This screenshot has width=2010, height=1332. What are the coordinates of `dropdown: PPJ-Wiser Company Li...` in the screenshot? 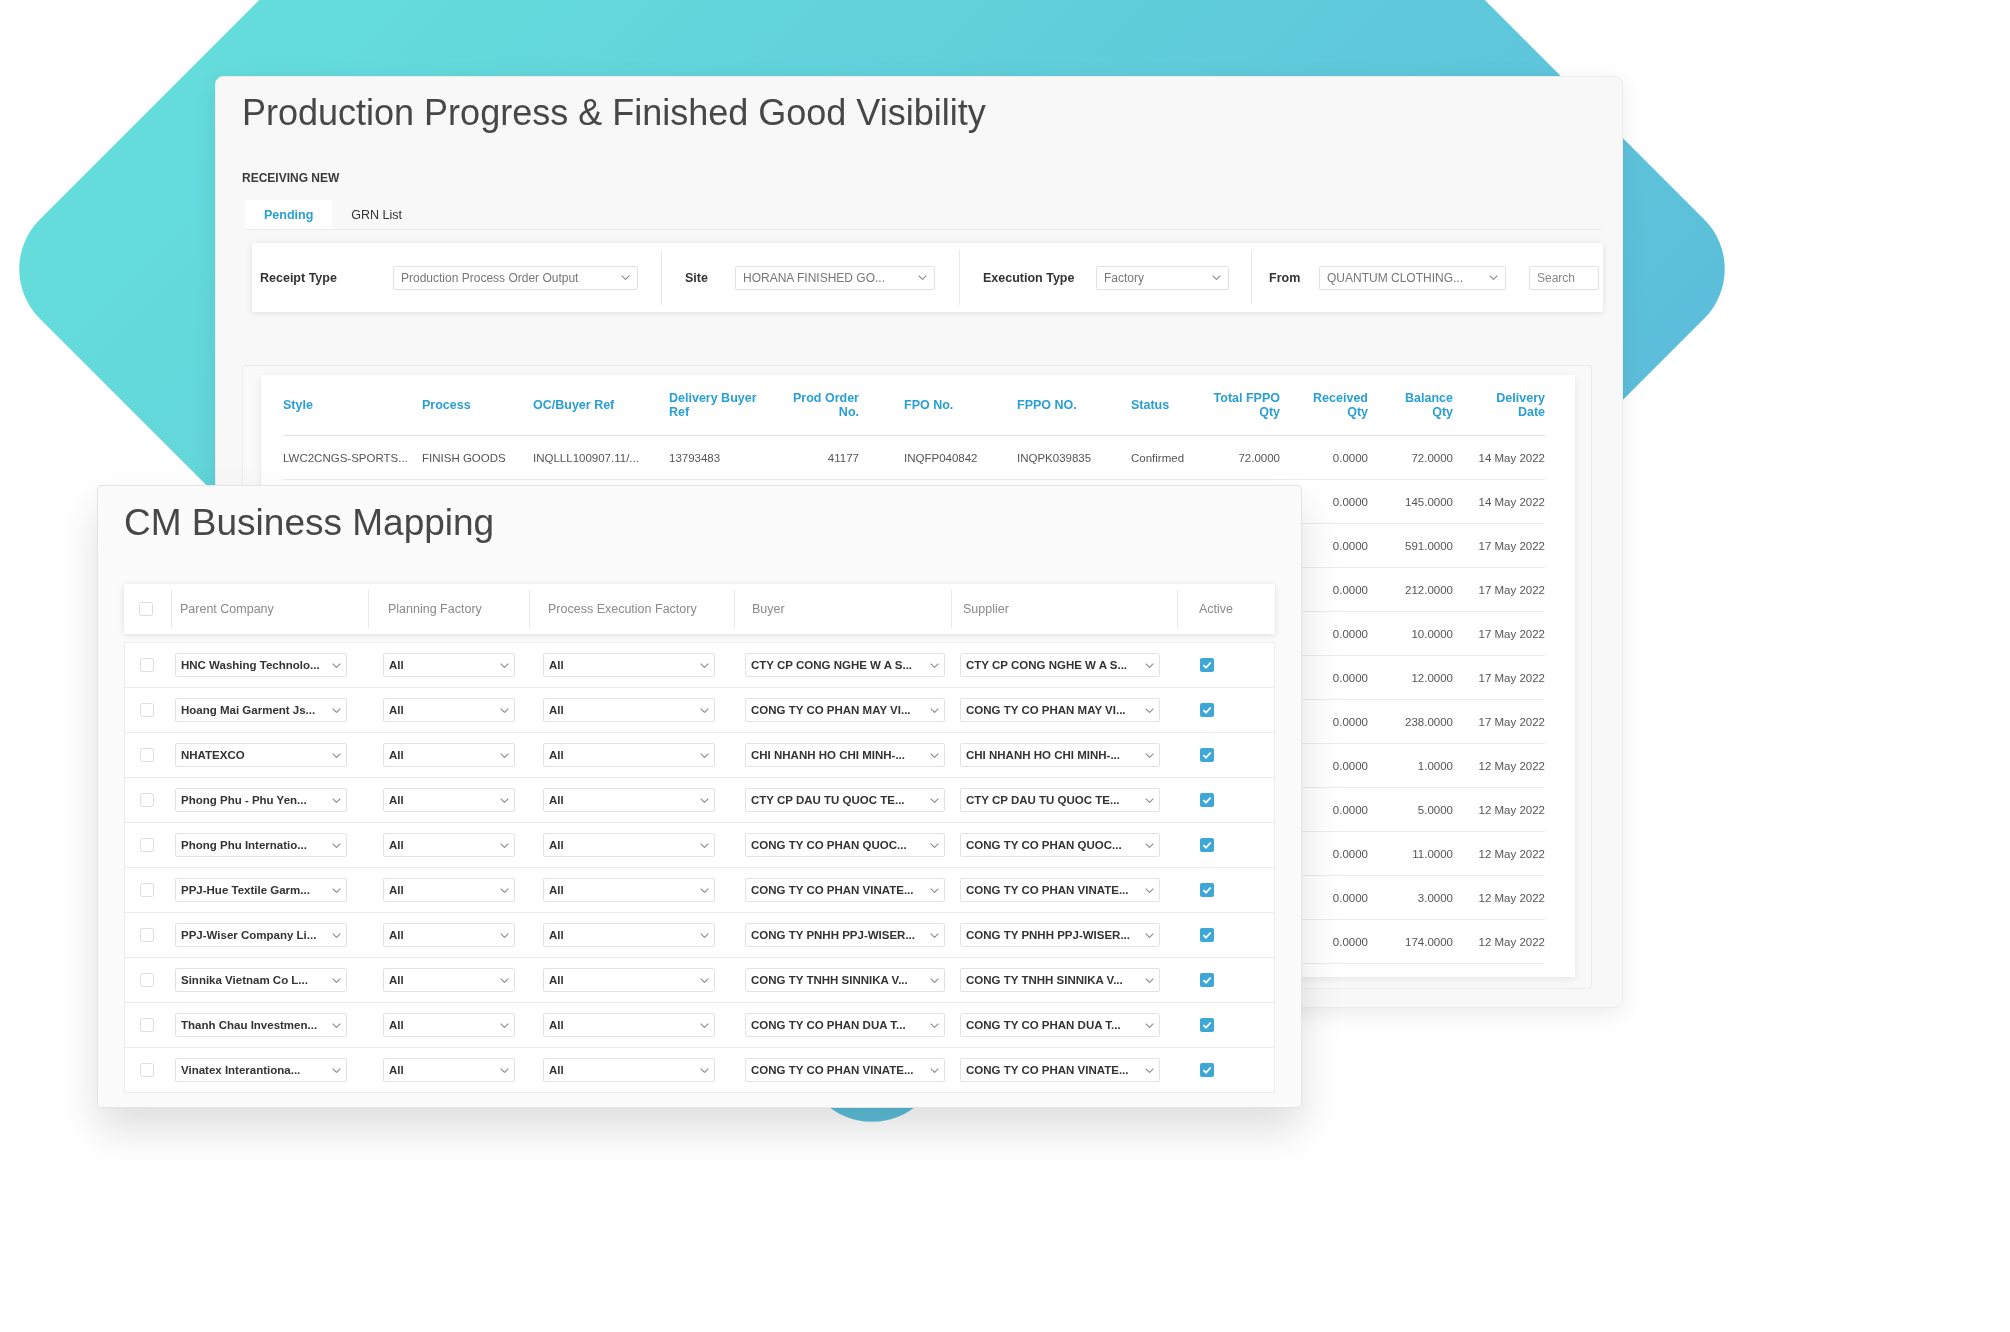 It's located at (261, 935).